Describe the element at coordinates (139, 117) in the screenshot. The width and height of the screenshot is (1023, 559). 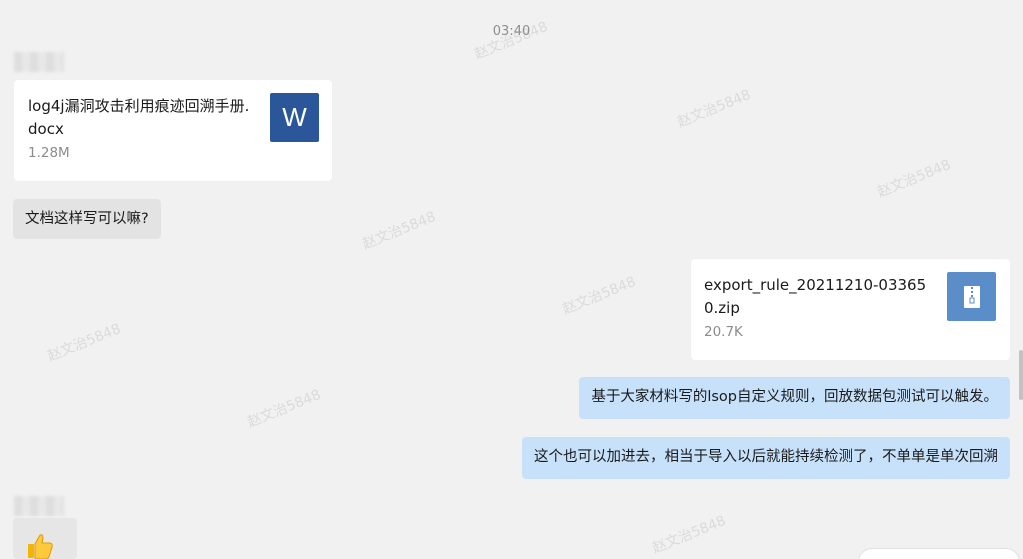
I see `file-name: log4j漏洞攻击利用痕迹回溯手册.docx` at that location.